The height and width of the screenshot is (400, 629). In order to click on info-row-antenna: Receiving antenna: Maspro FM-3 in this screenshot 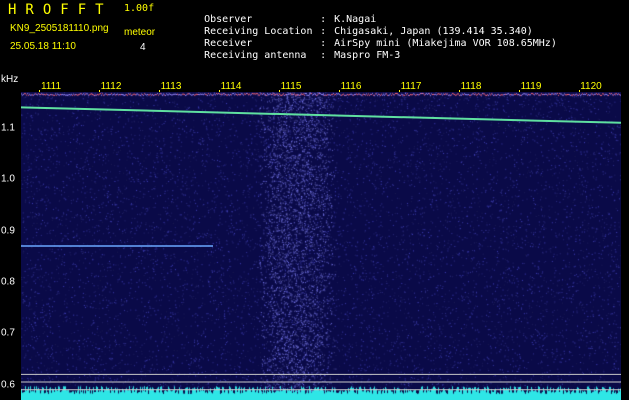, I will do `click(290, 55)`.